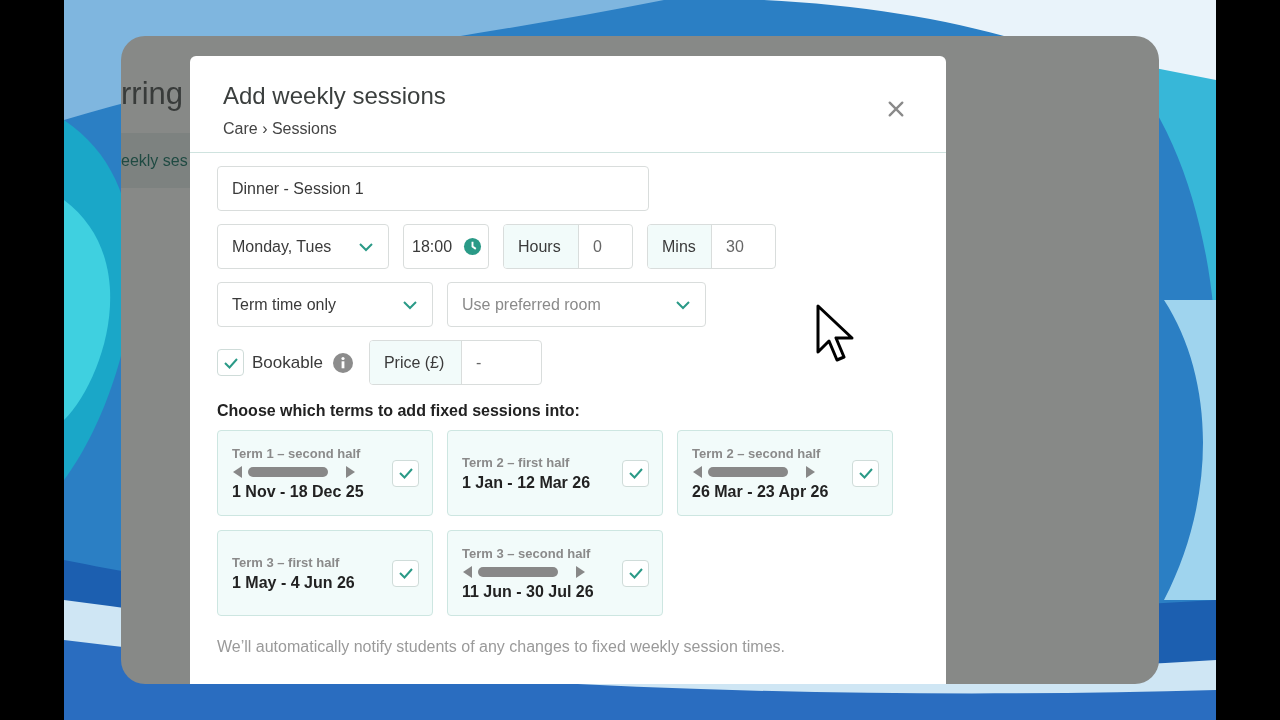 Image resolution: width=1280 pixels, height=720 pixels. What do you see at coordinates (280, 129) in the screenshot?
I see `breadcrumb: Care › Sessions` at bounding box center [280, 129].